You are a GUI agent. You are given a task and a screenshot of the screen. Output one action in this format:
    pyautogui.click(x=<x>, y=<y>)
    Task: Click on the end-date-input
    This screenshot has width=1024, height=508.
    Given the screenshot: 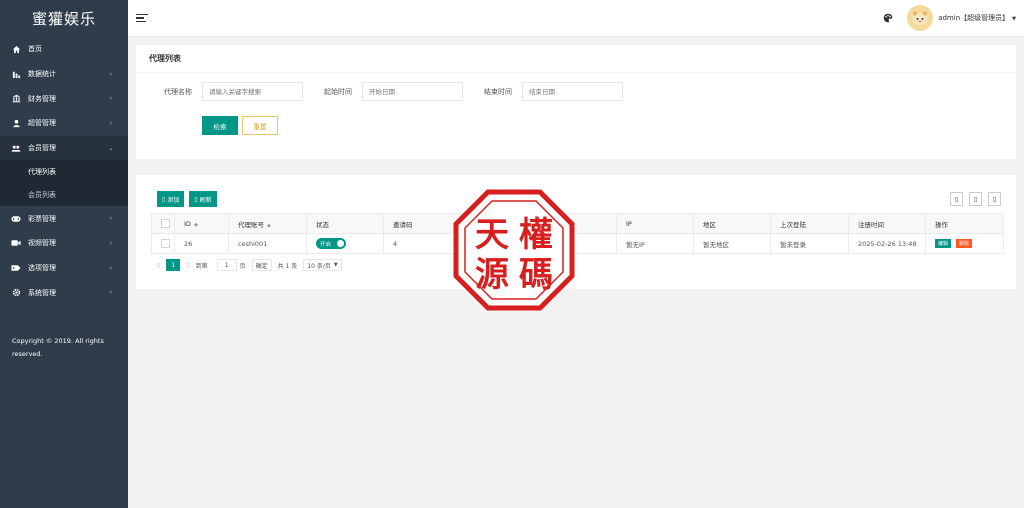 What is the action you would take?
    pyautogui.click(x=572, y=91)
    